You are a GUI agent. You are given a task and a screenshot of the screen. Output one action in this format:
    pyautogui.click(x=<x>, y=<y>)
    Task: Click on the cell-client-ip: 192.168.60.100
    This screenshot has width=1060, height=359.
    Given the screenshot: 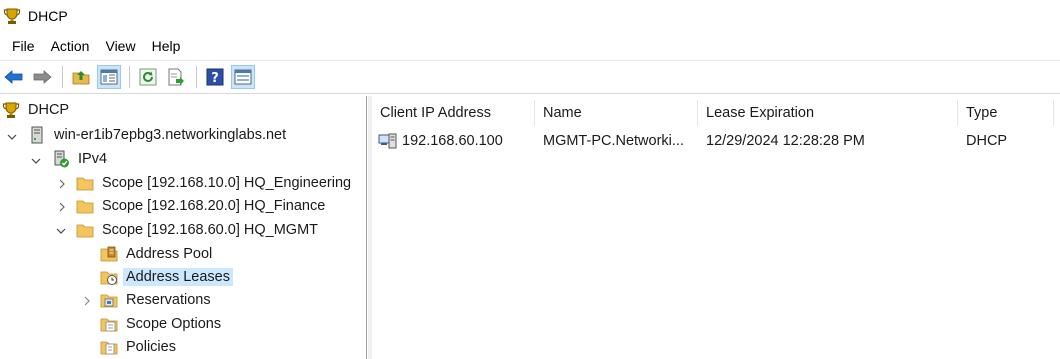 What is the action you would take?
    pyautogui.click(x=440, y=141)
    